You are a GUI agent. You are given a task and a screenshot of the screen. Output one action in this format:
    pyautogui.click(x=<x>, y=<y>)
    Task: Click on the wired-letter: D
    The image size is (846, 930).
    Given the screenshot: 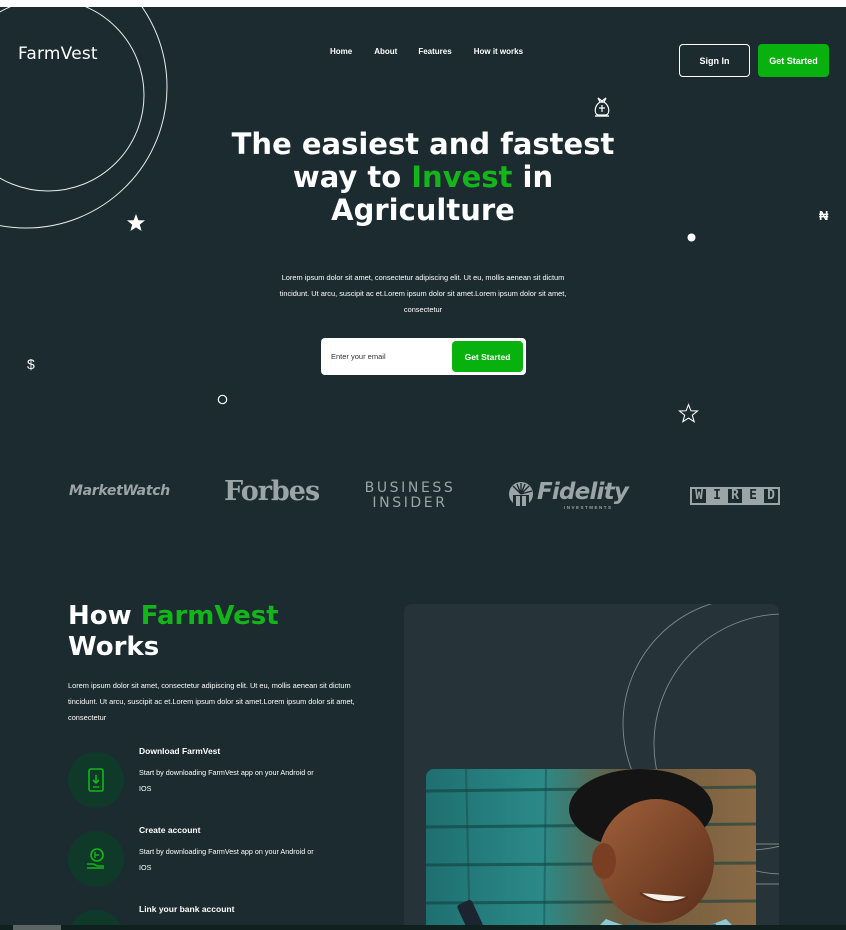 What is the action you would take?
    pyautogui.click(x=771, y=496)
    